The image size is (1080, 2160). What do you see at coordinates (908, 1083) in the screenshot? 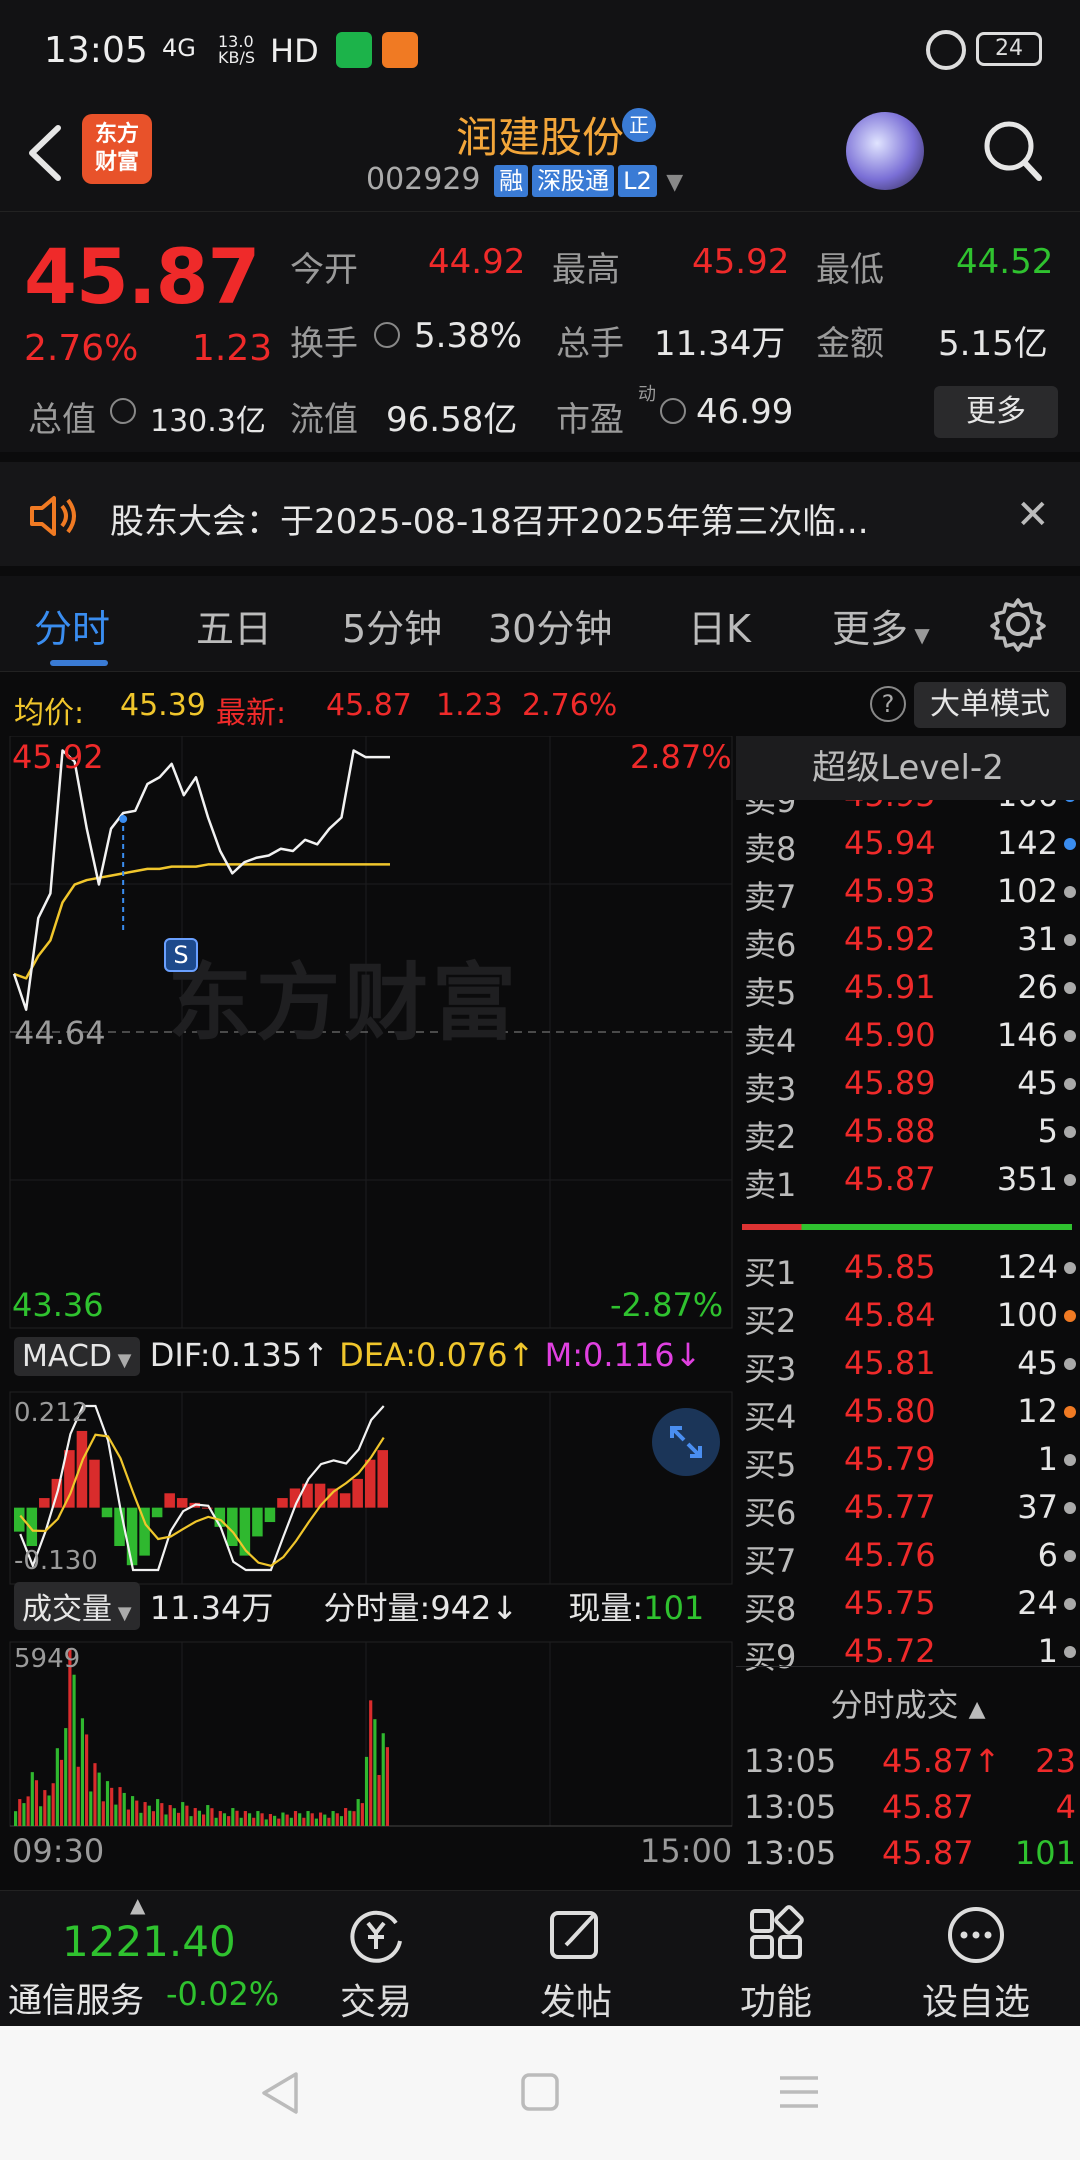
I see `ask-row: 卖3 45.89 45` at bounding box center [908, 1083].